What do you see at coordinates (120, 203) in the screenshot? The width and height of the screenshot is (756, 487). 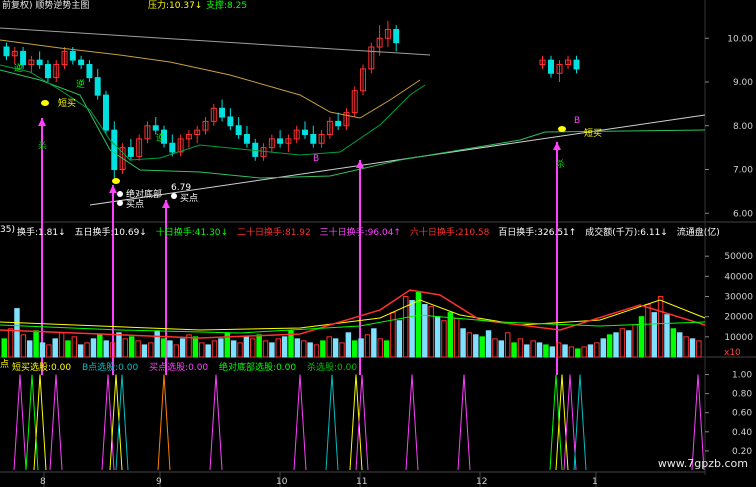 I see `buy-point-marker` at bounding box center [120, 203].